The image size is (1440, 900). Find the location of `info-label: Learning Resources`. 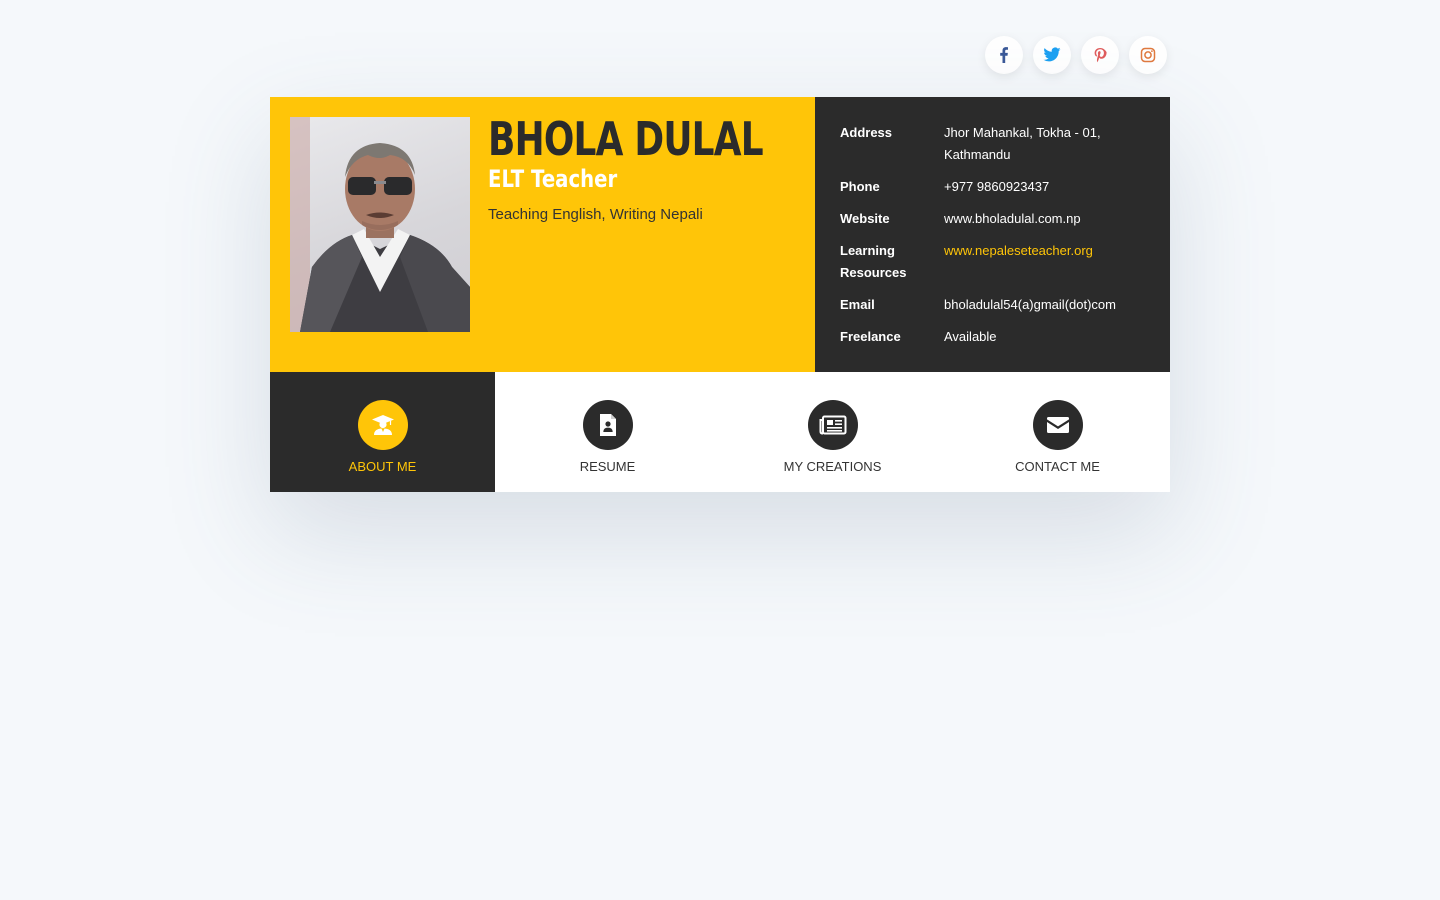

info-label: Learning Resources is located at coordinates (873, 261).